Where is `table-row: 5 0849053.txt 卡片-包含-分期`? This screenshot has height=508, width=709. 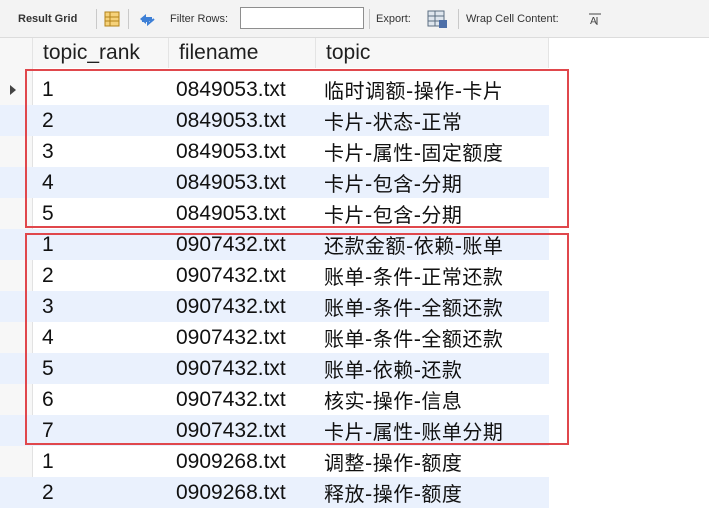
table-row: 5 0849053.txt 卡片-包含-分期 is located at coordinates (274, 213).